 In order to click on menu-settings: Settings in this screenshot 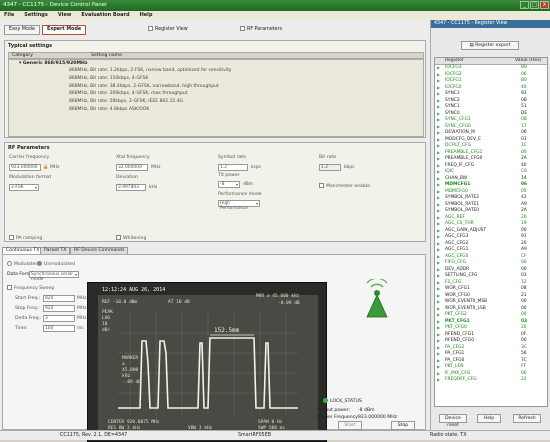, I will do `click(36, 15)`.